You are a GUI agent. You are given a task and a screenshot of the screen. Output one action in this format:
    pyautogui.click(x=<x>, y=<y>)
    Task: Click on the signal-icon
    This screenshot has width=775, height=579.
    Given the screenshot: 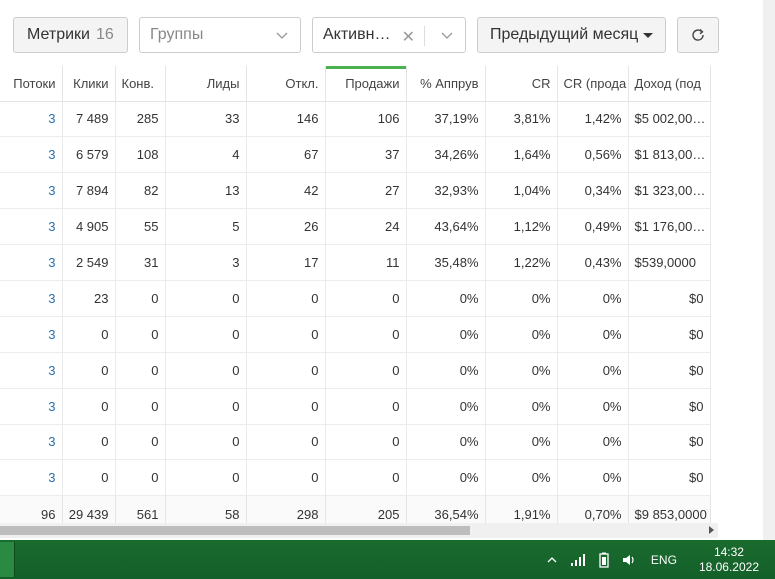 What is the action you would take?
    pyautogui.click(x=578, y=560)
    